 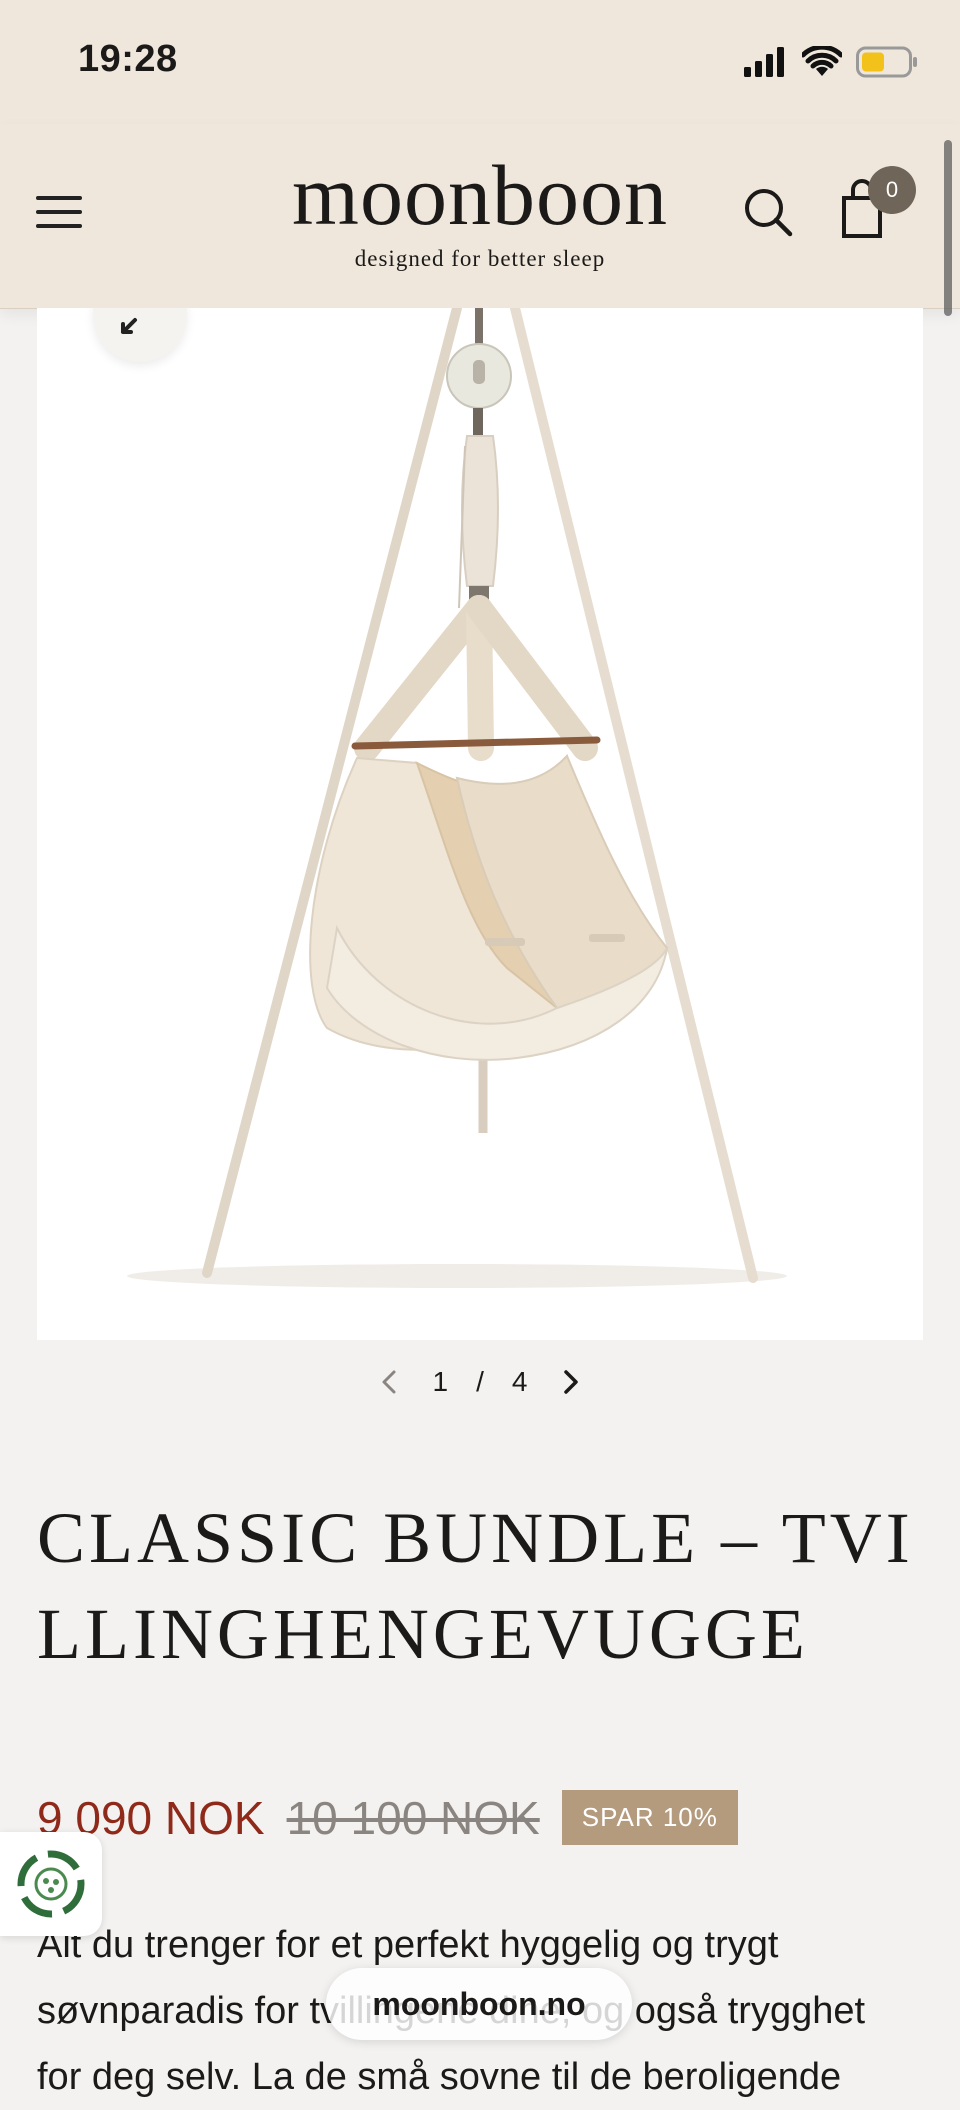 I want to click on status-time: 19:28, so click(x=128, y=59).